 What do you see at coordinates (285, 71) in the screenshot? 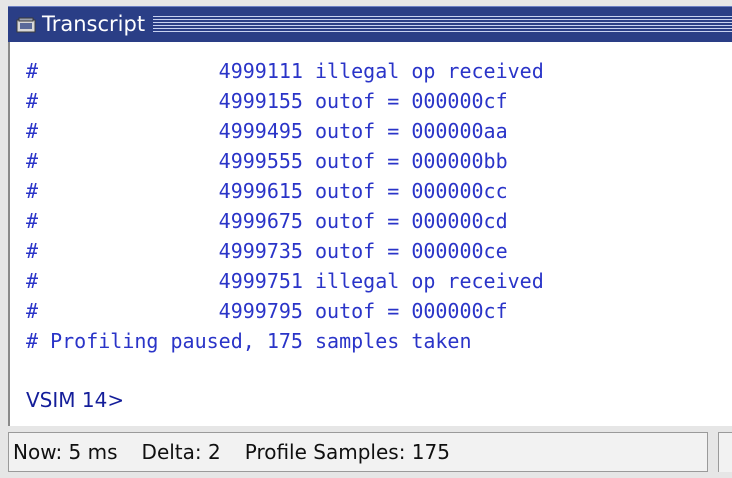
I see `transcript-line: # 4999111 illegal op received` at bounding box center [285, 71].